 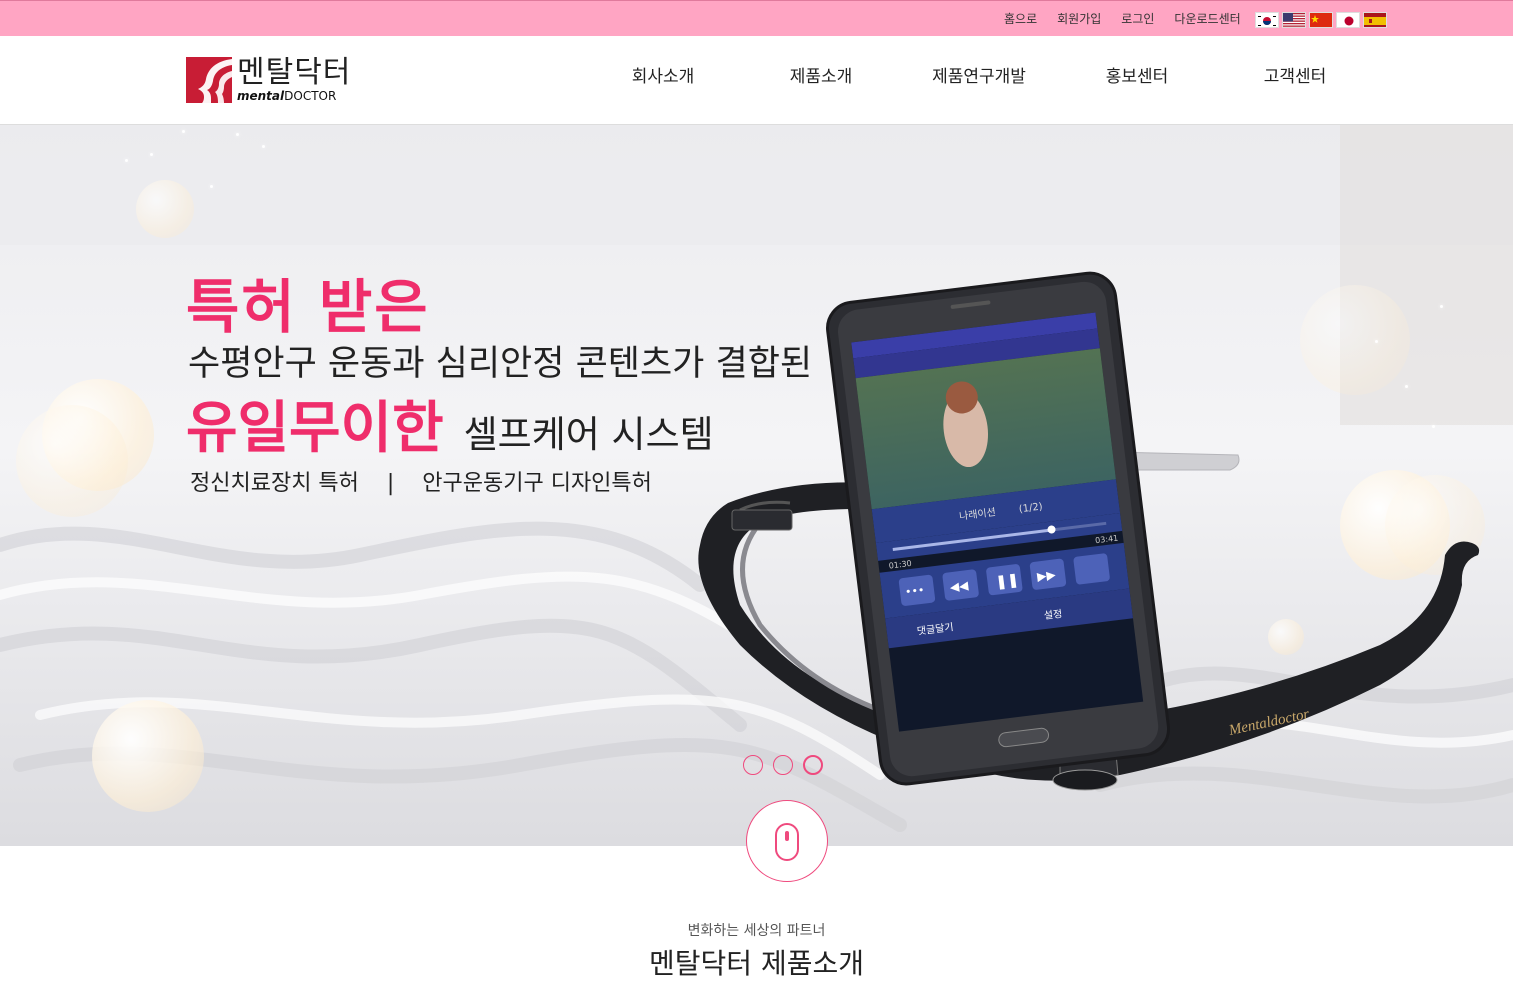 I want to click on settings-button: 설정, so click(x=1053, y=615).